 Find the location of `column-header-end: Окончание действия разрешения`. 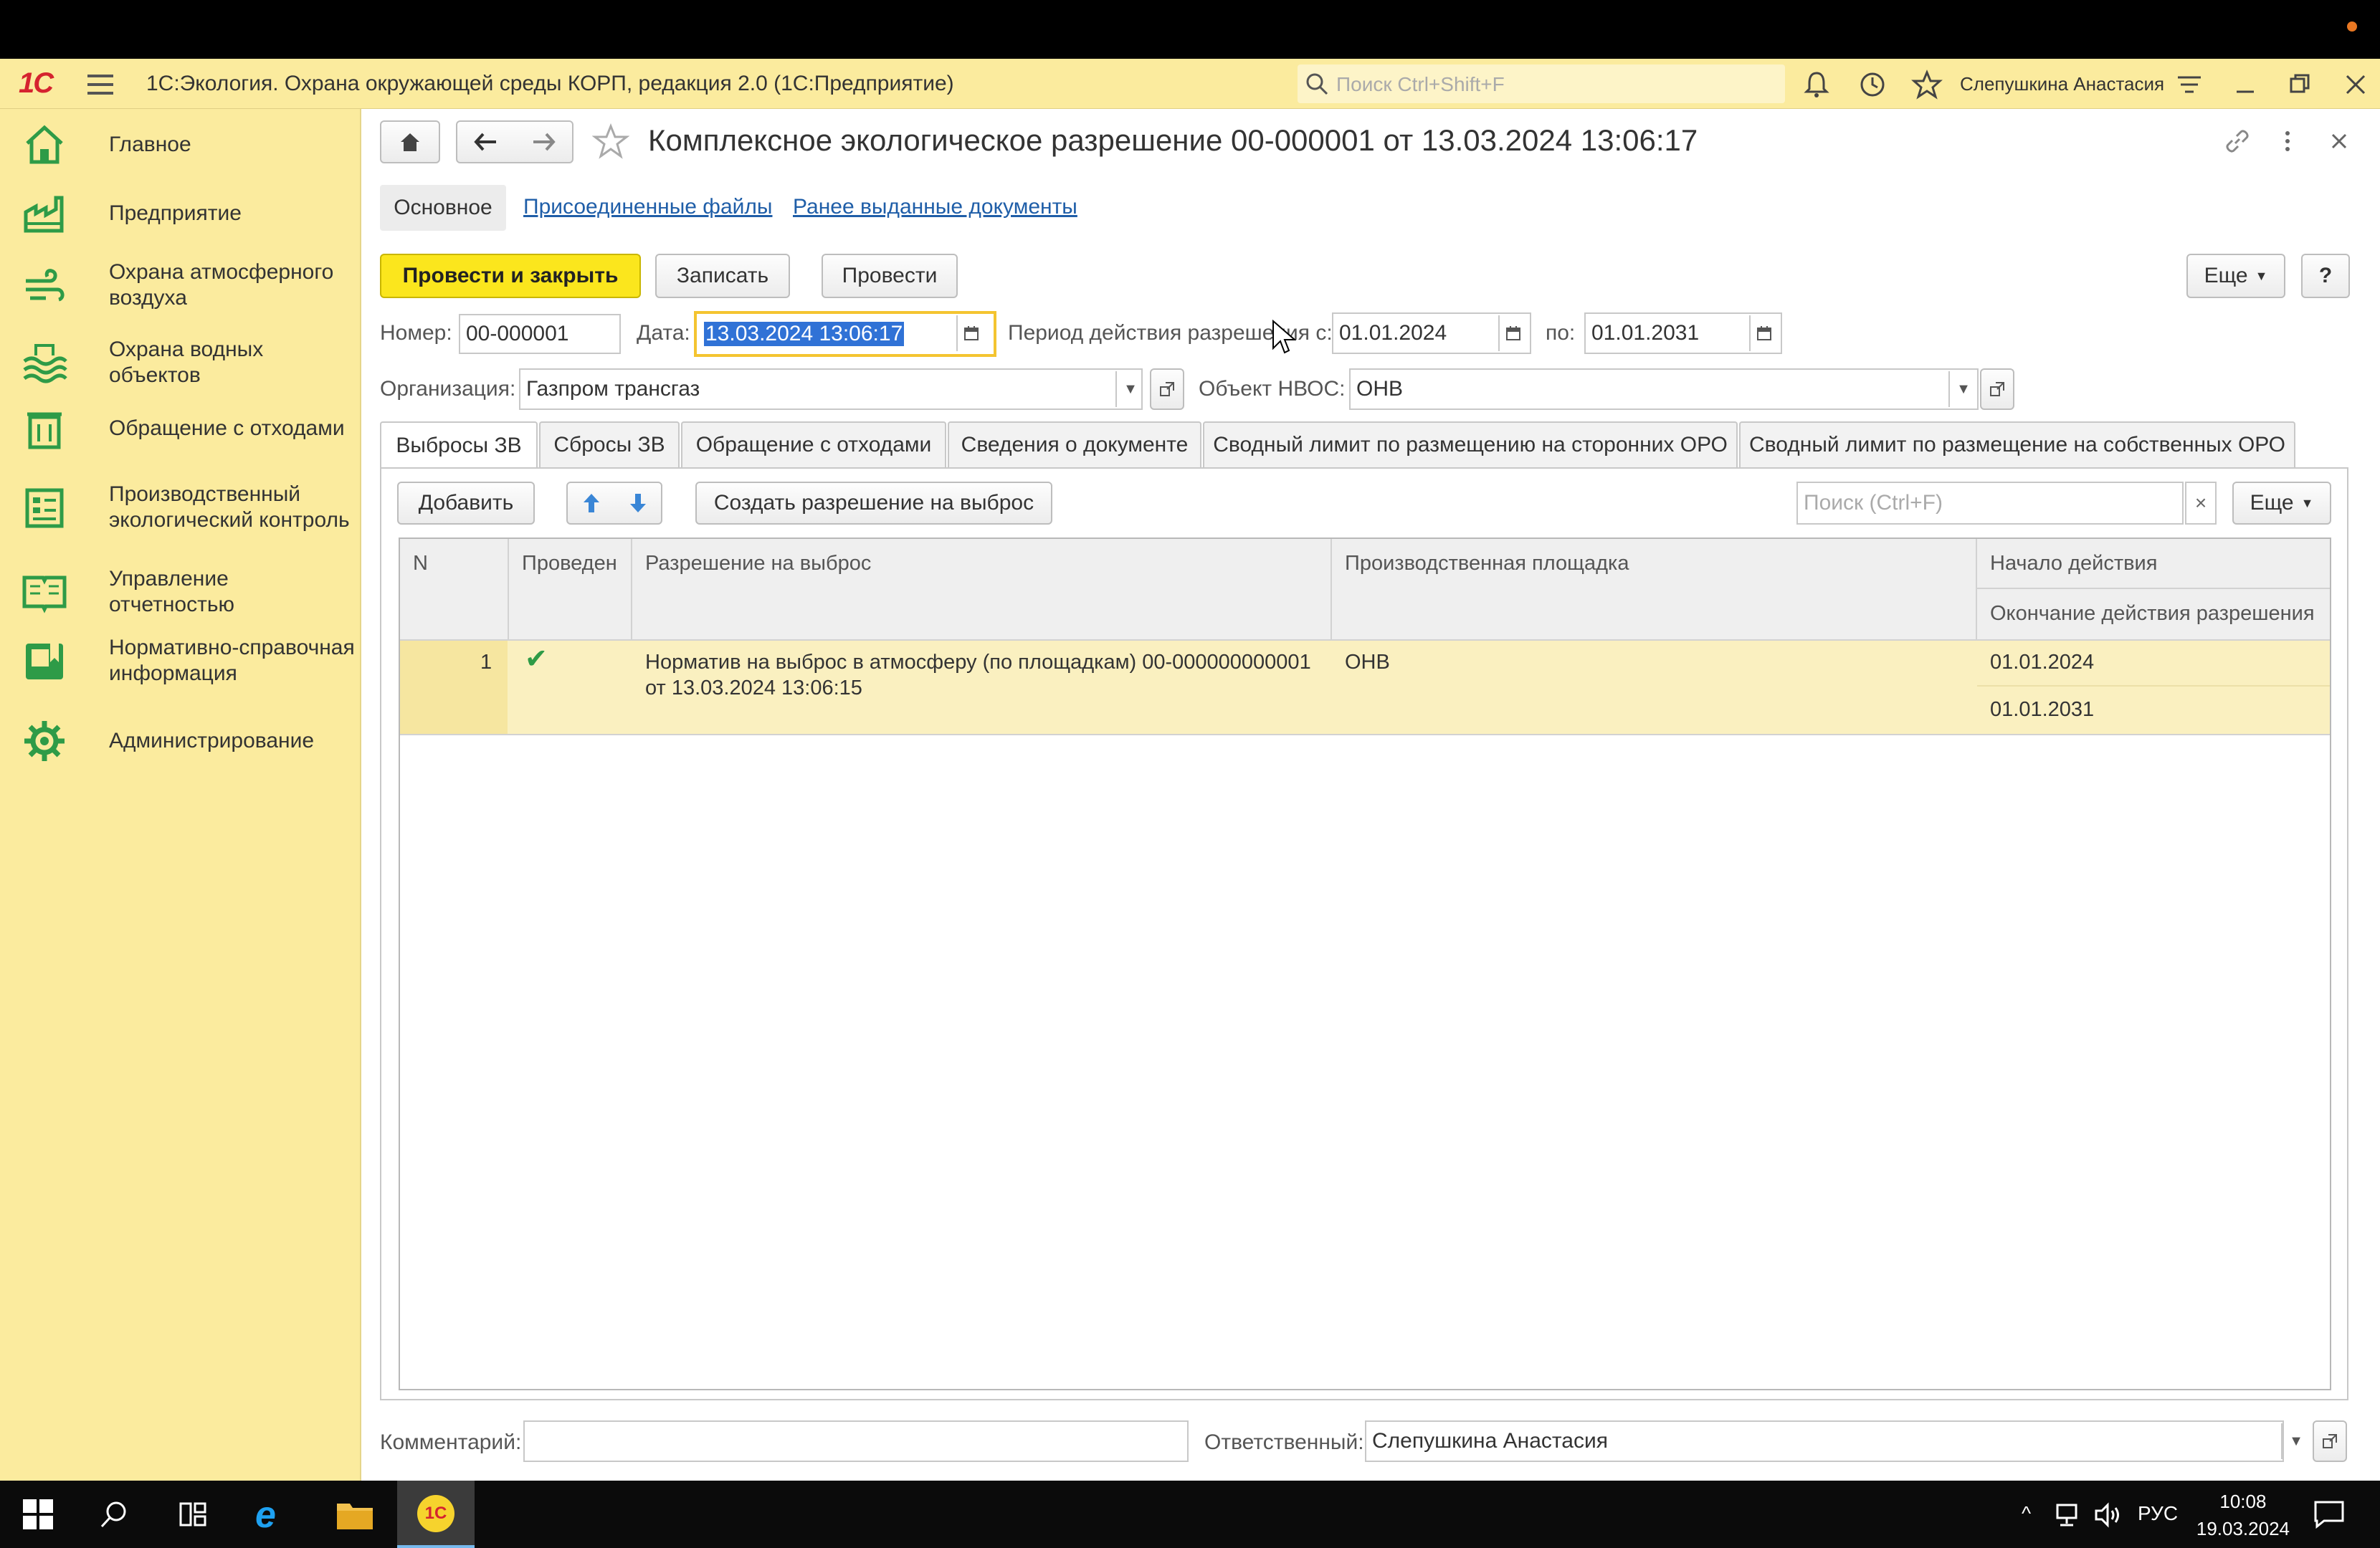

column-header-end: Окончание действия разрешения is located at coordinates (2152, 614).